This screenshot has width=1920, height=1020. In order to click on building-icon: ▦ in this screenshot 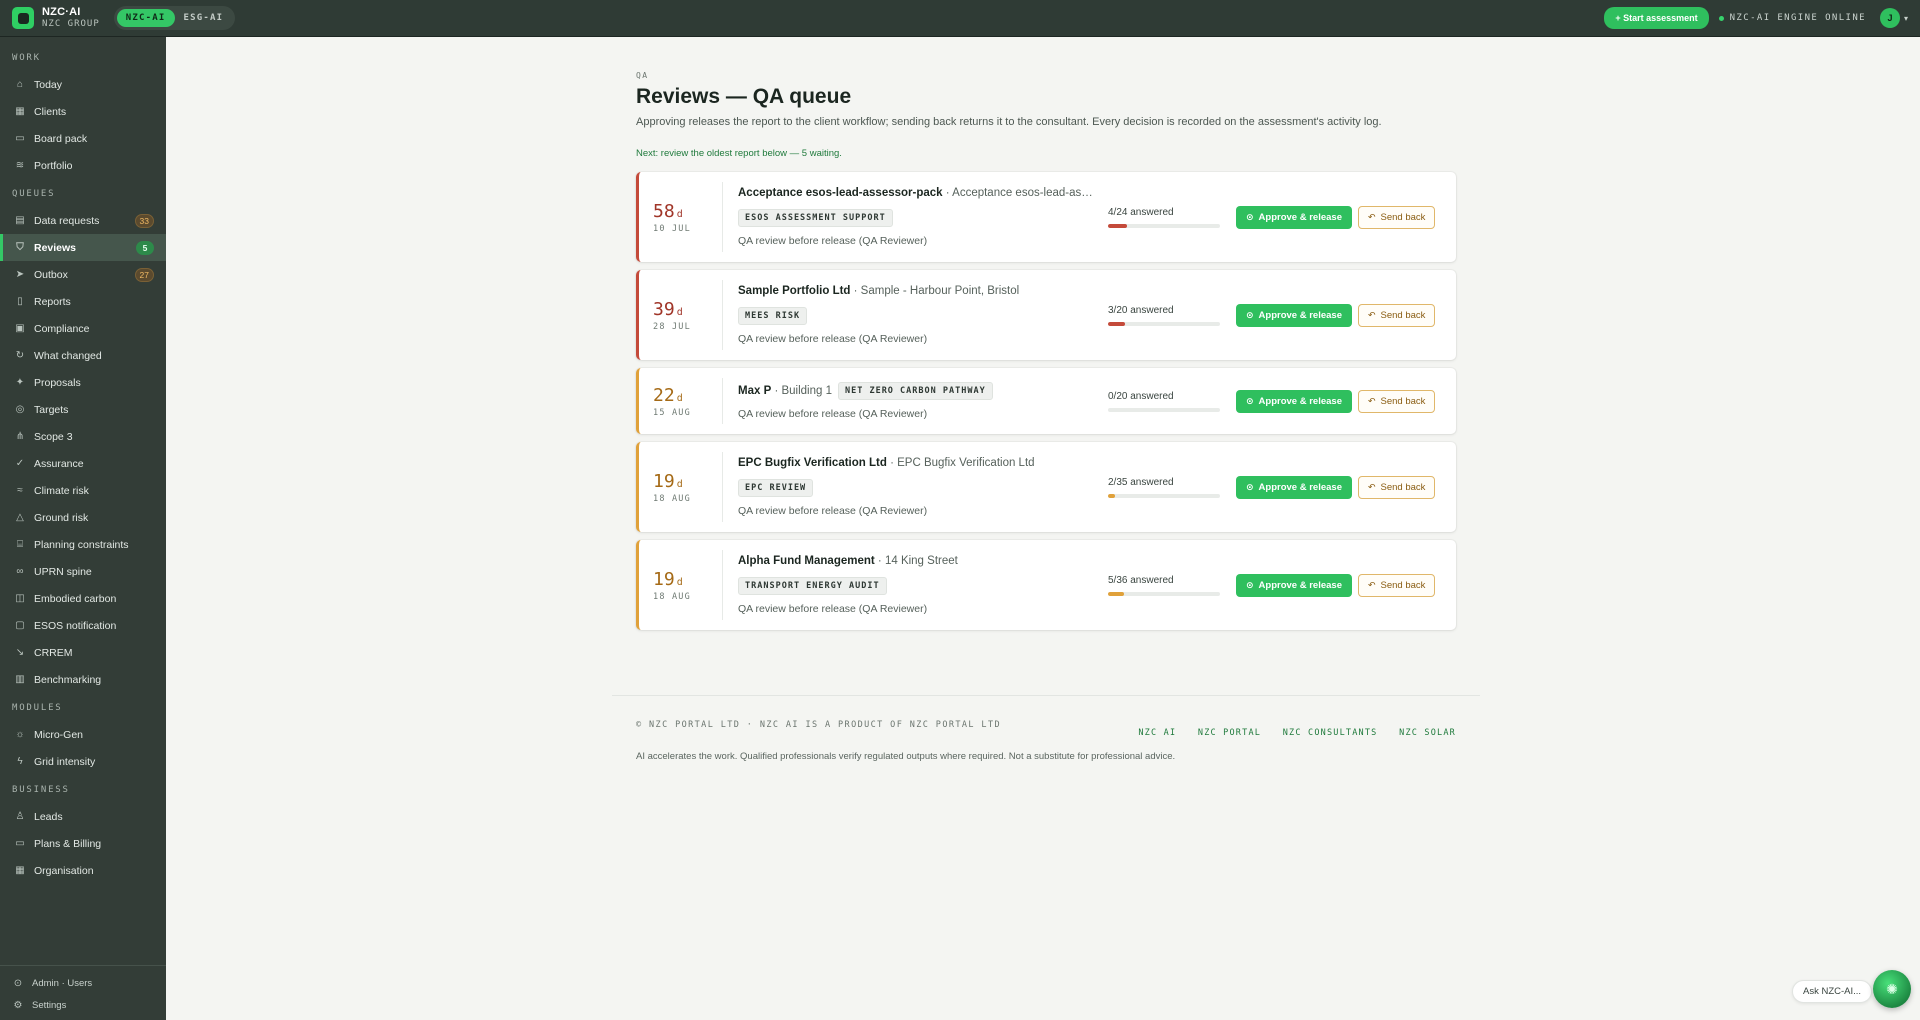, I will do `click(20, 111)`.